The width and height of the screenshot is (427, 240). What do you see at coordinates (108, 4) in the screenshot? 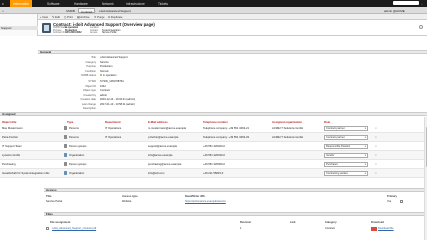
I see `tab-network: Network` at bounding box center [108, 4].